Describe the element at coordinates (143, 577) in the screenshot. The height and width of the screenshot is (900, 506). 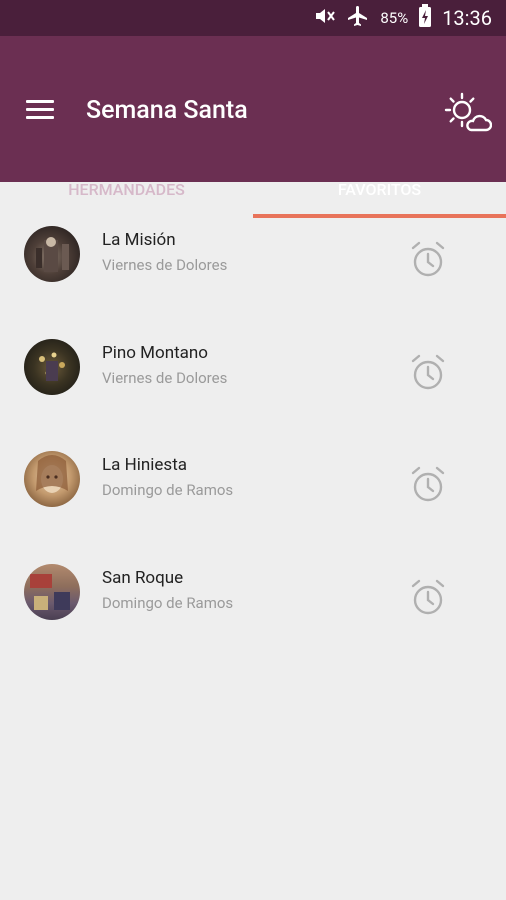
I see `list-item-name: San Roque` at that location.